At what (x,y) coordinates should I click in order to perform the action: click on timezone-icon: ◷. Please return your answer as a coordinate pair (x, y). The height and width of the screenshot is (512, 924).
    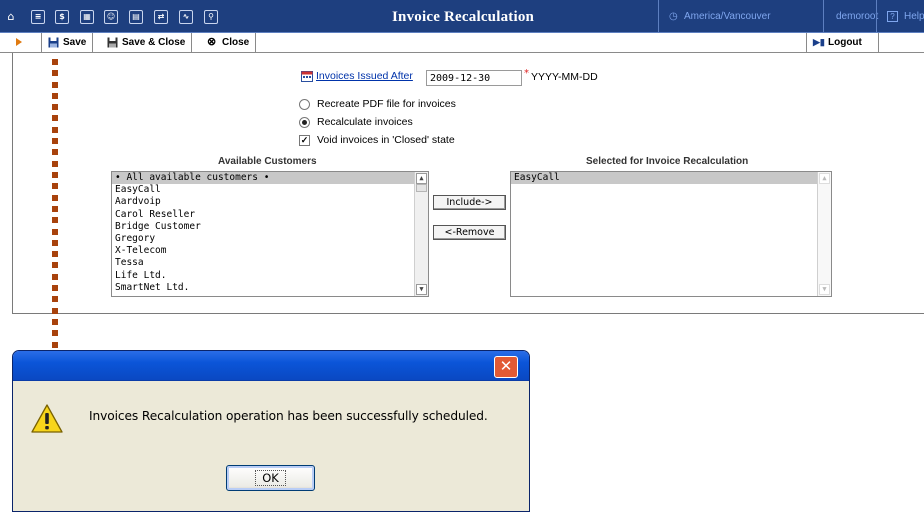
    Looking at the image, I should click on (673, 16).